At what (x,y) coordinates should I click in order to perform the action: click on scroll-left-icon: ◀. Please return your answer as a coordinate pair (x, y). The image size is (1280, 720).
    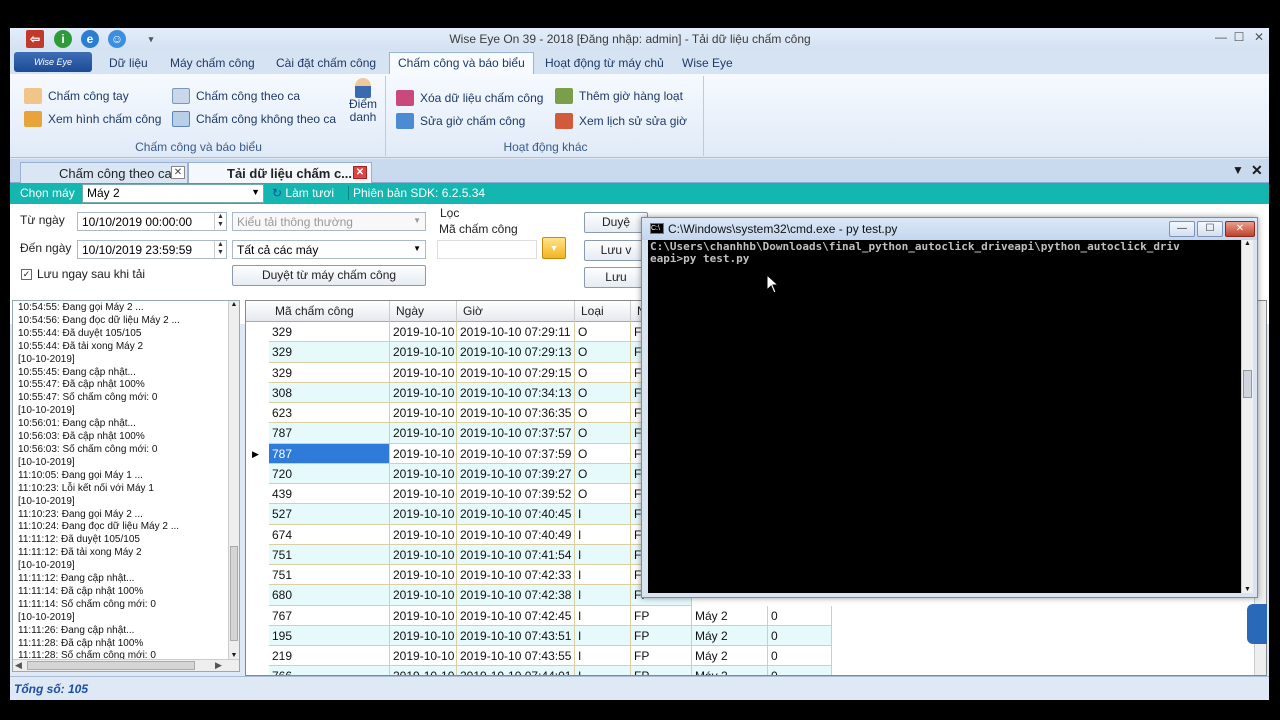
    Looking at the image, I should click on (18, 665).